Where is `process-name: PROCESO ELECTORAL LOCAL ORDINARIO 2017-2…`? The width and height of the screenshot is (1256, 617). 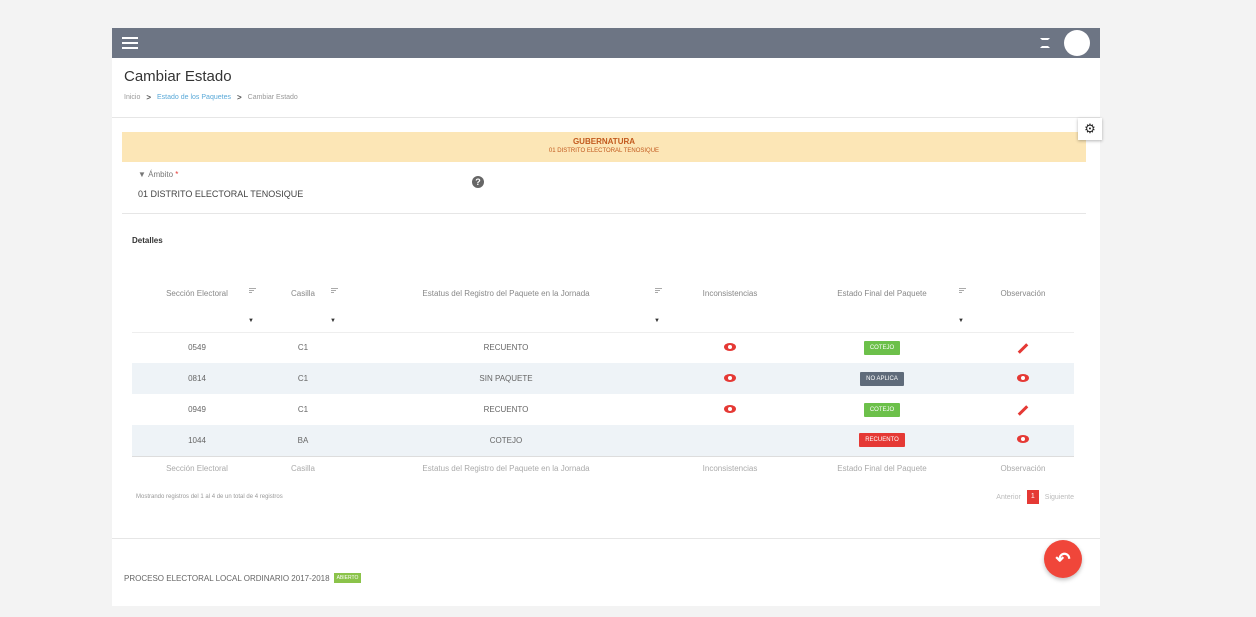 process-name: PROCESO ELECTORAL LOCAL ORDINARIO 2017-2… is located at coordinates (227, 578).